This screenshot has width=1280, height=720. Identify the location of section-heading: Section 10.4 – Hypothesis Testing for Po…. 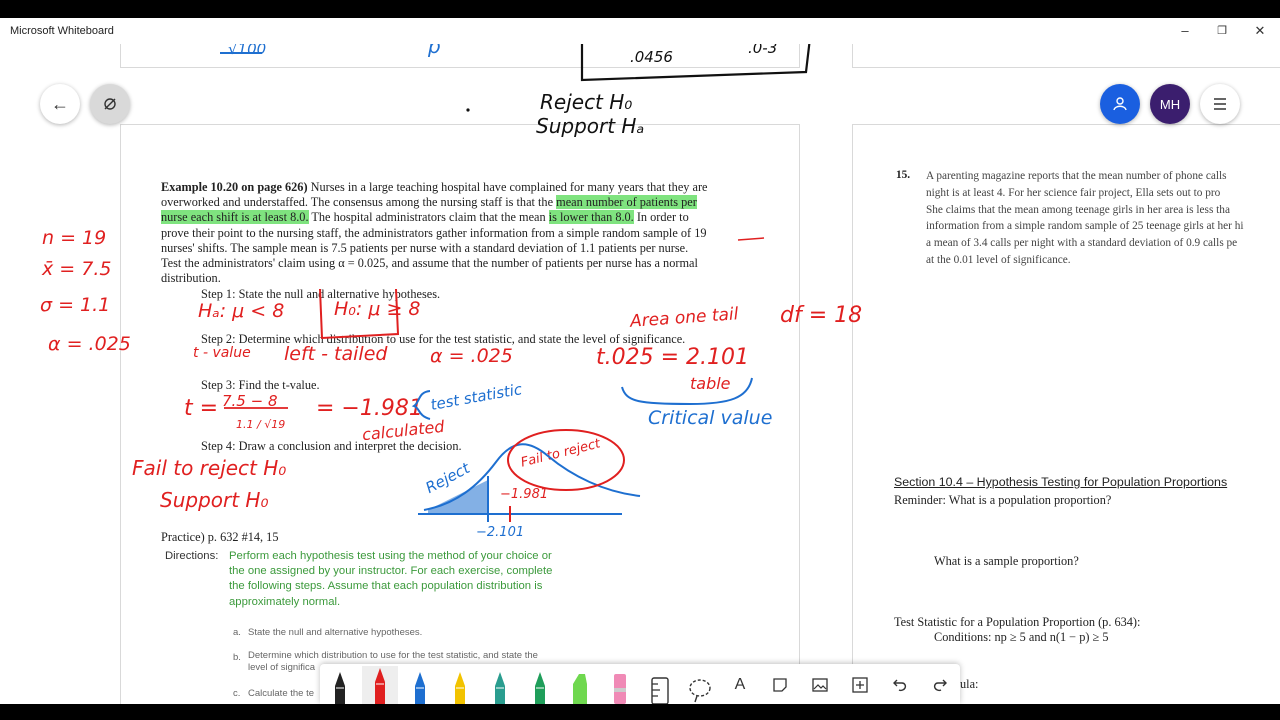
(1061, 482).